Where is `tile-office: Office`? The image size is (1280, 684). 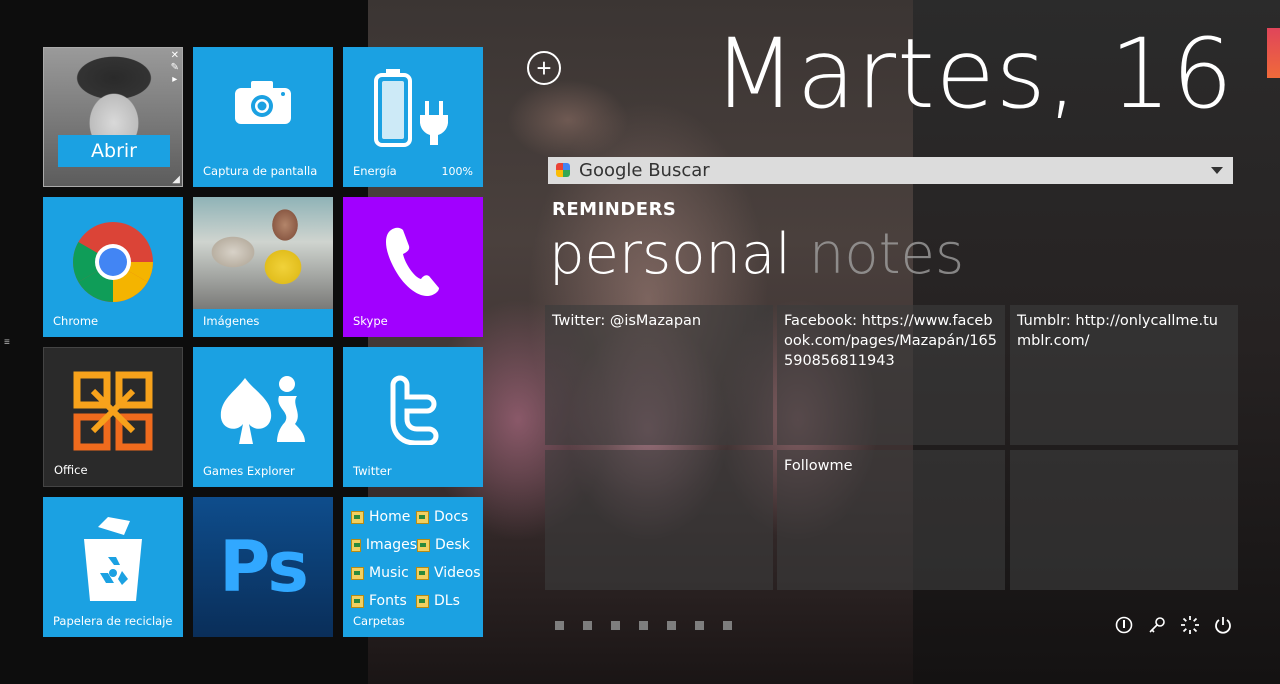
tile-office: Office is located at coordinates (113, 417).